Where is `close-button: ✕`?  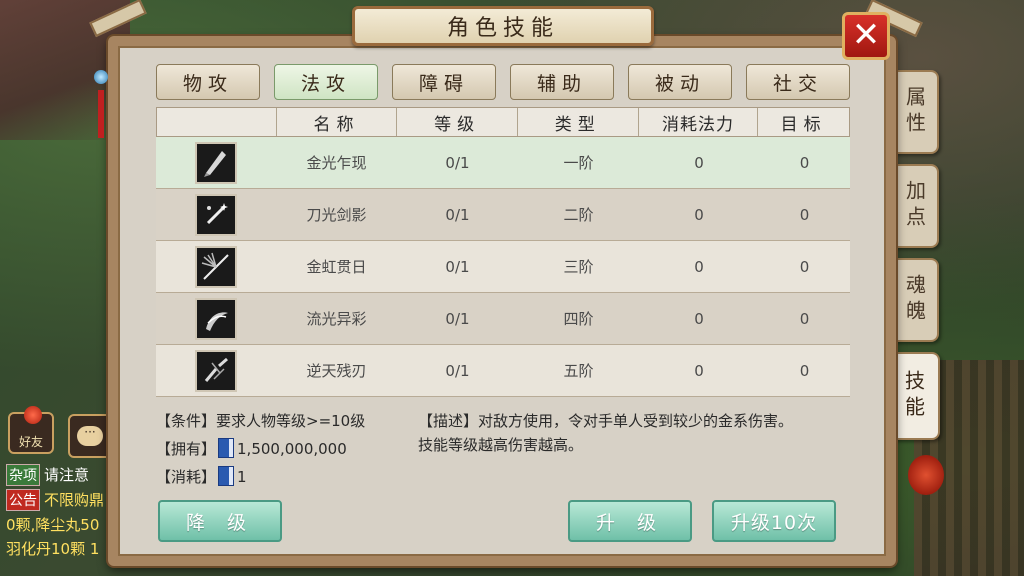
close-button: ✕ is located at coordinates (866, 36).